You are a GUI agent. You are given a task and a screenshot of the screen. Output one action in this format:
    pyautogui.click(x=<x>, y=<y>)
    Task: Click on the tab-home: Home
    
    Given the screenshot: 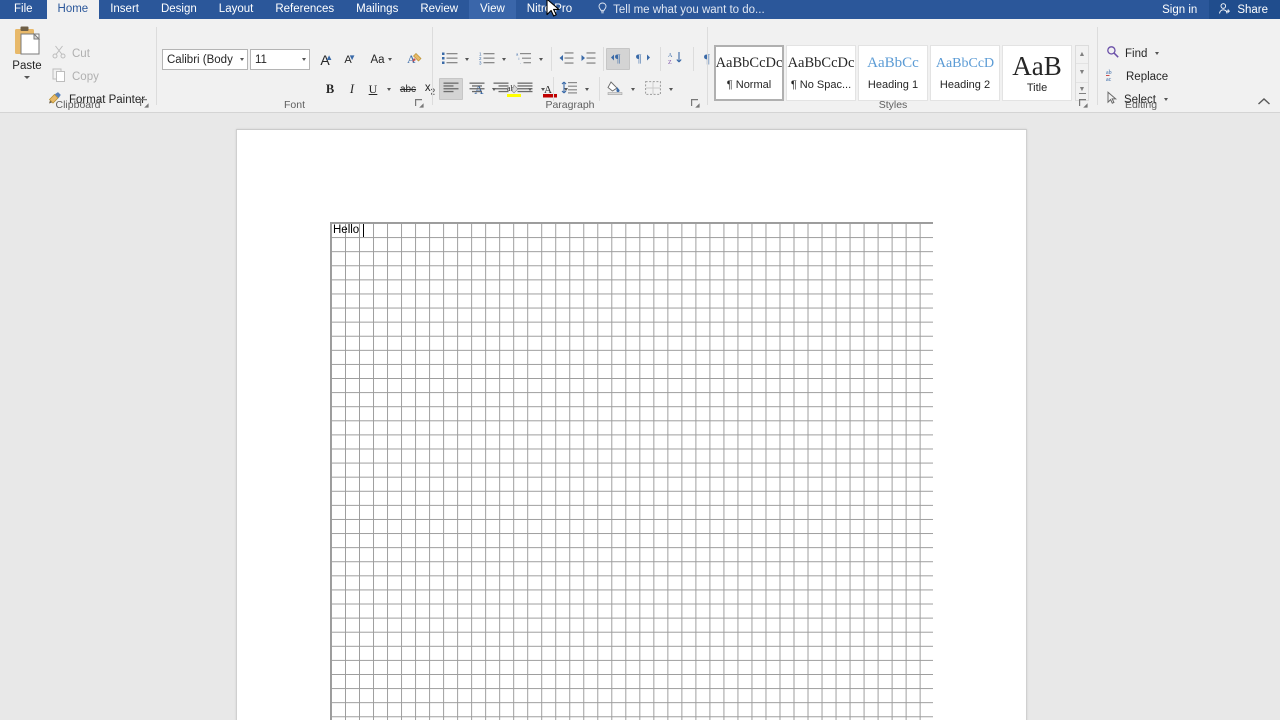 What is the action you would take?
    pyautogui.click(x=73, y=9)
    